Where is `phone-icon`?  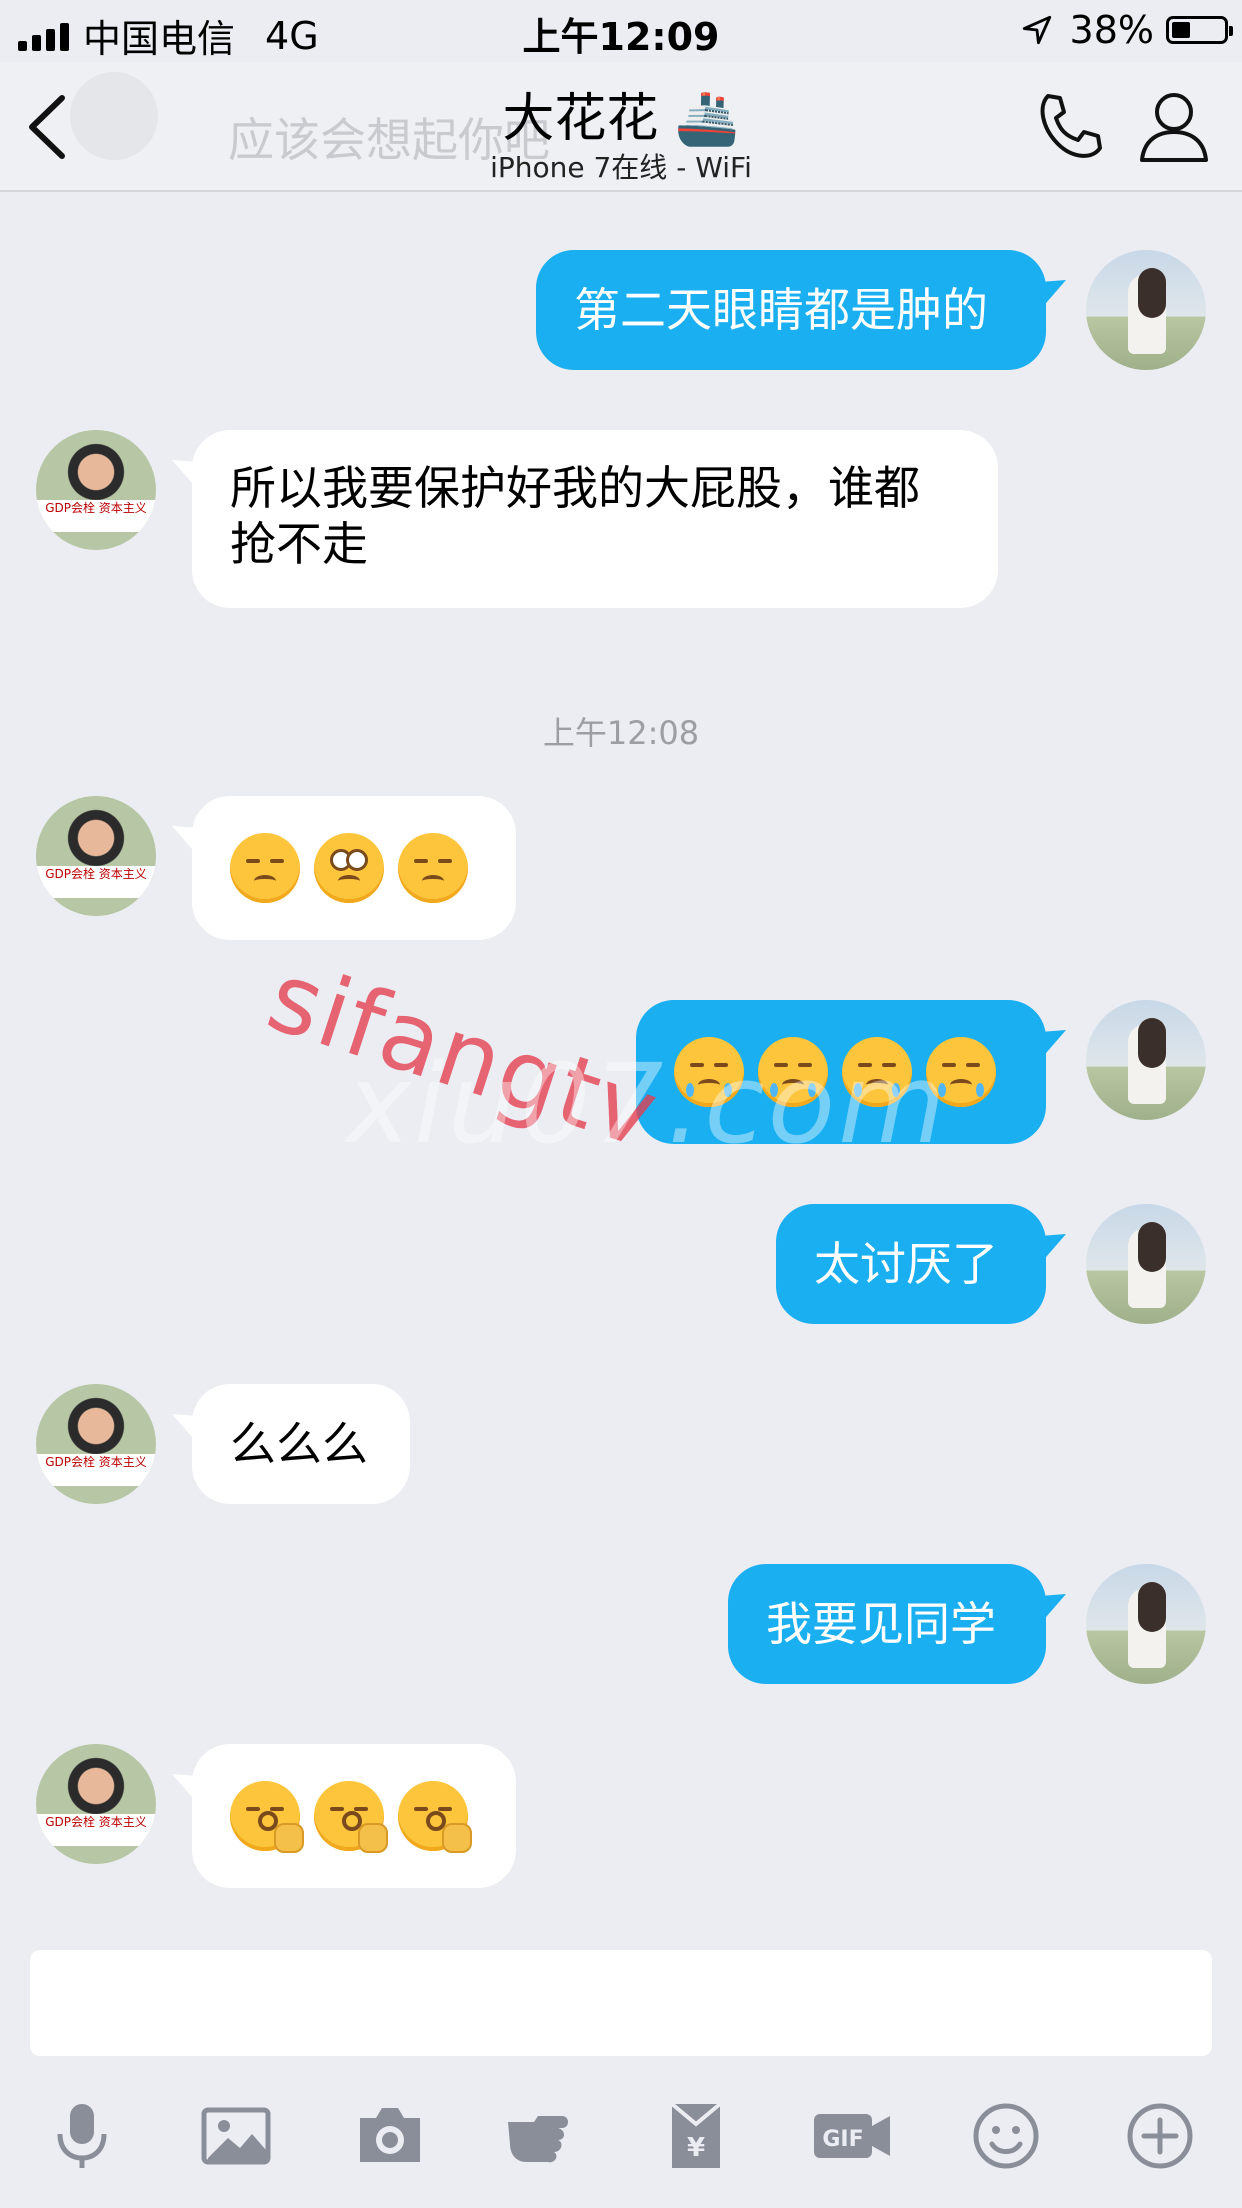 phone-icon is located at coordinates (1069, 127).